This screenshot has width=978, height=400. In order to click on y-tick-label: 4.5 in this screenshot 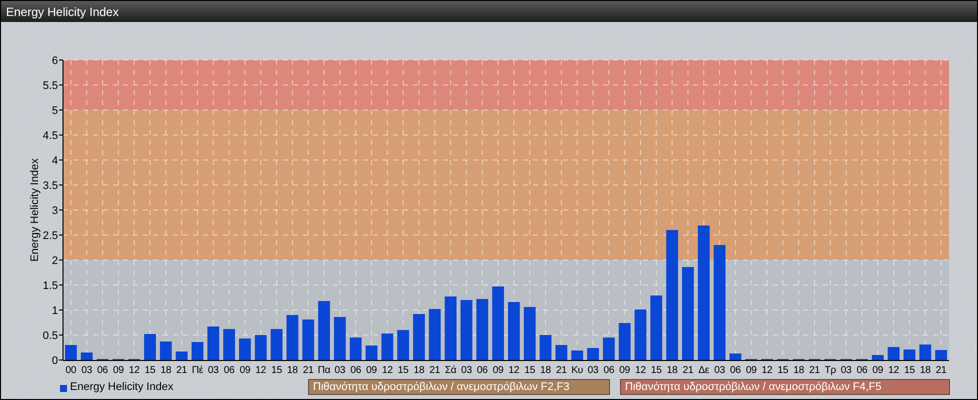, I will do `click(50, 136)`.